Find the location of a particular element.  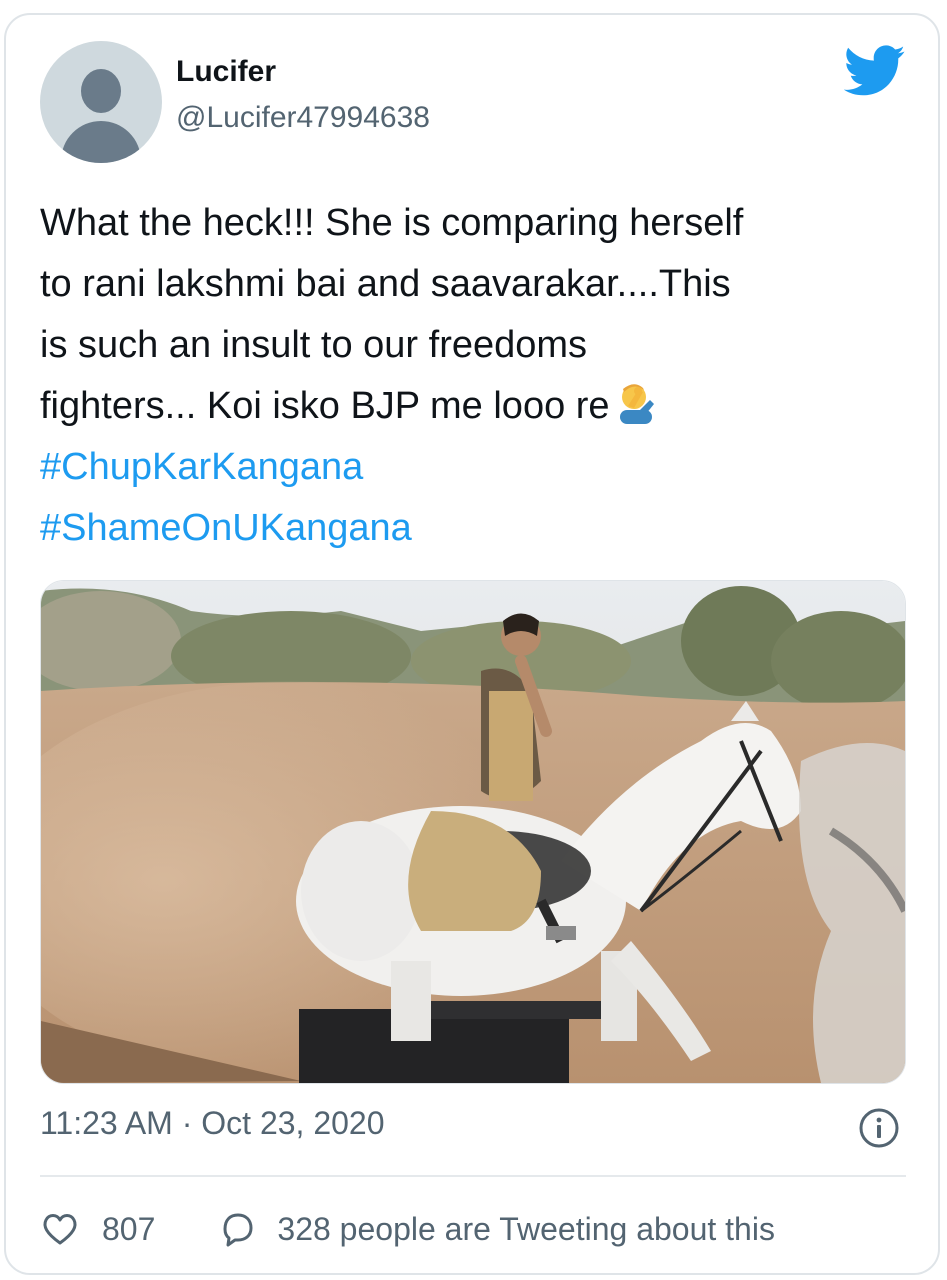

tweet-date: Oct 23, 2020 is located at coordinates (293, 1123).